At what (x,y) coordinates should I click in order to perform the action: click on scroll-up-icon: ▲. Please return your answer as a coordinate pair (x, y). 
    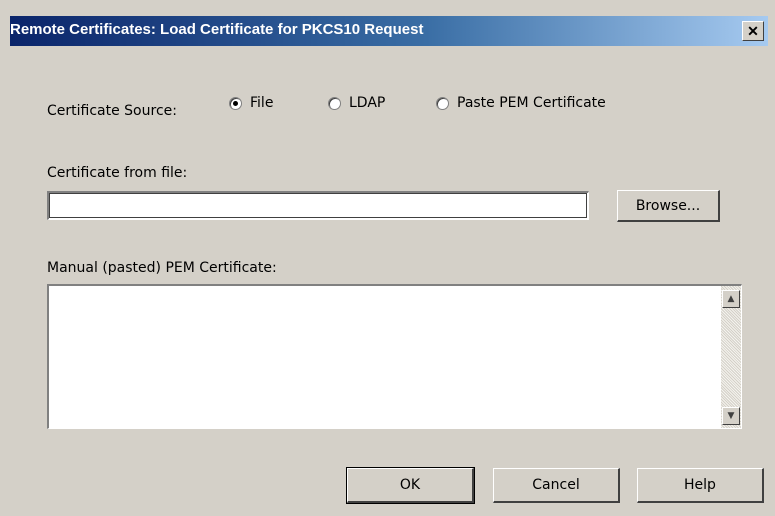
    Looking at the image, I should click on (731, 299).